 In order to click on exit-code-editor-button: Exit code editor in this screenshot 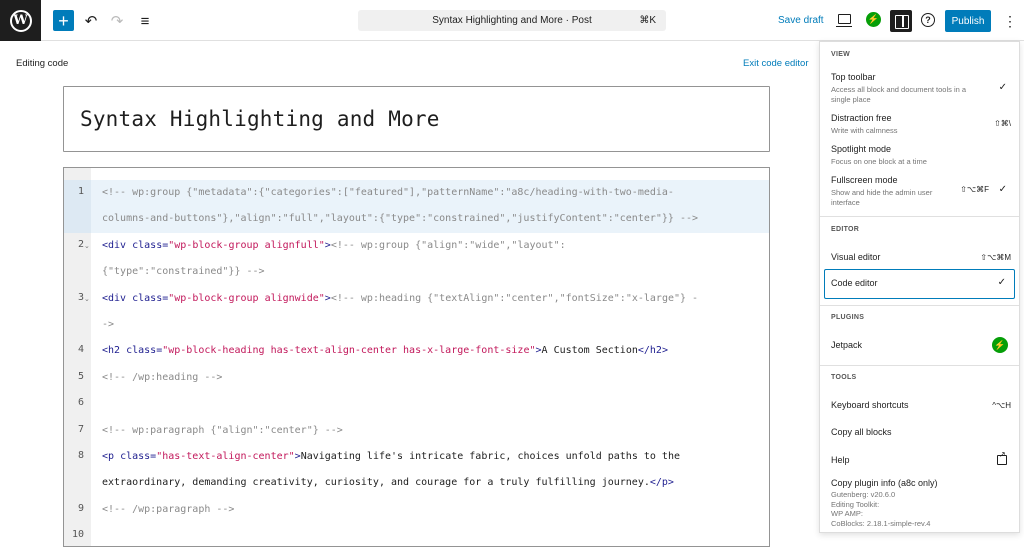, I will do `click(775, 63)`.